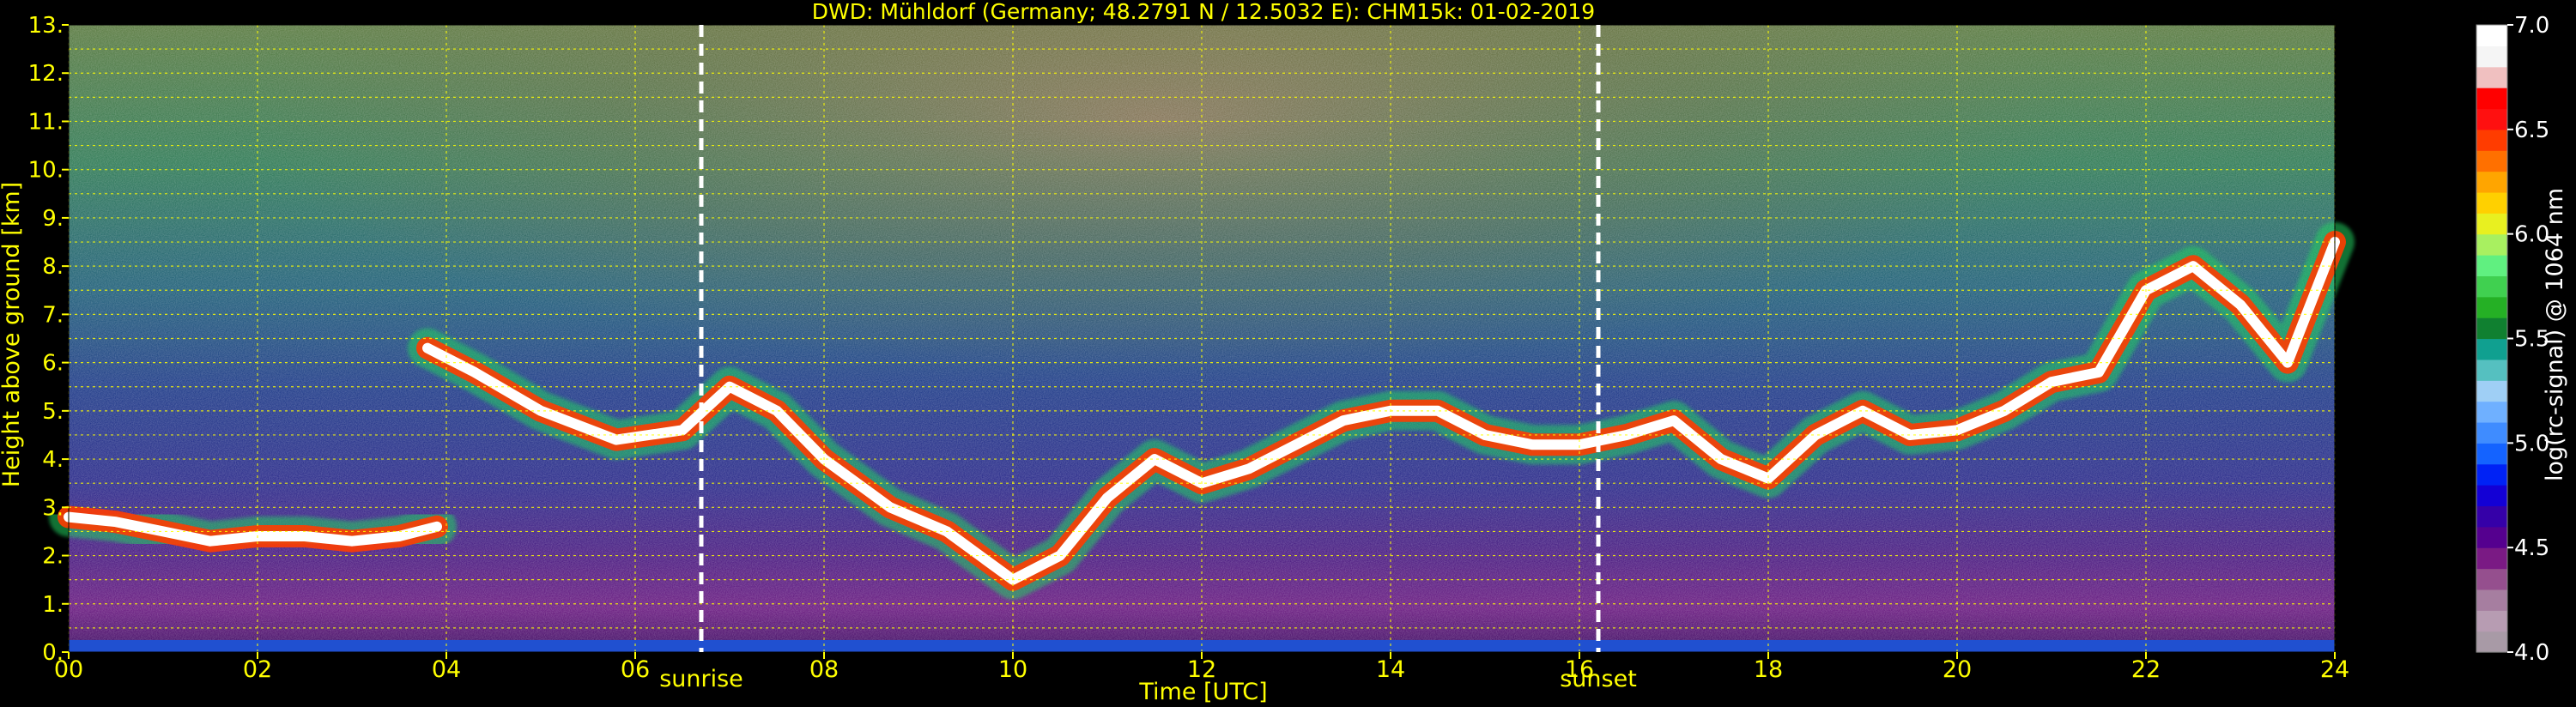  Describe the element at coordinates (1012, 670) in the screenshot. I see `x-tick-label: 10` at that location.